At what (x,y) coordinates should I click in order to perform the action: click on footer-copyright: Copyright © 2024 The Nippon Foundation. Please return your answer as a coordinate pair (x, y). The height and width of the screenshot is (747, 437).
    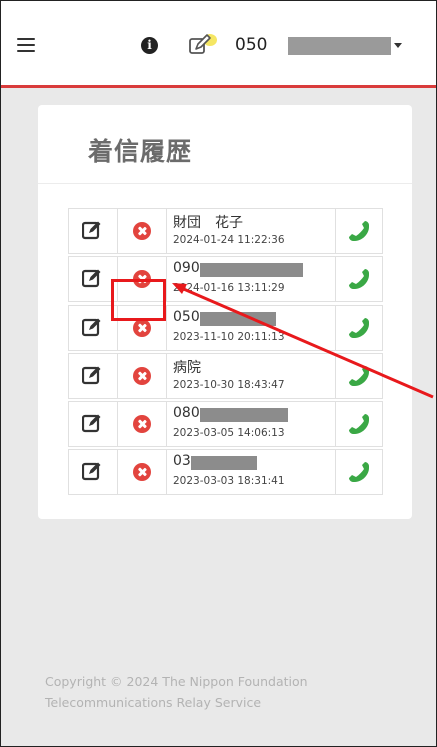
    Looking at the image, I should click on (176, 681).